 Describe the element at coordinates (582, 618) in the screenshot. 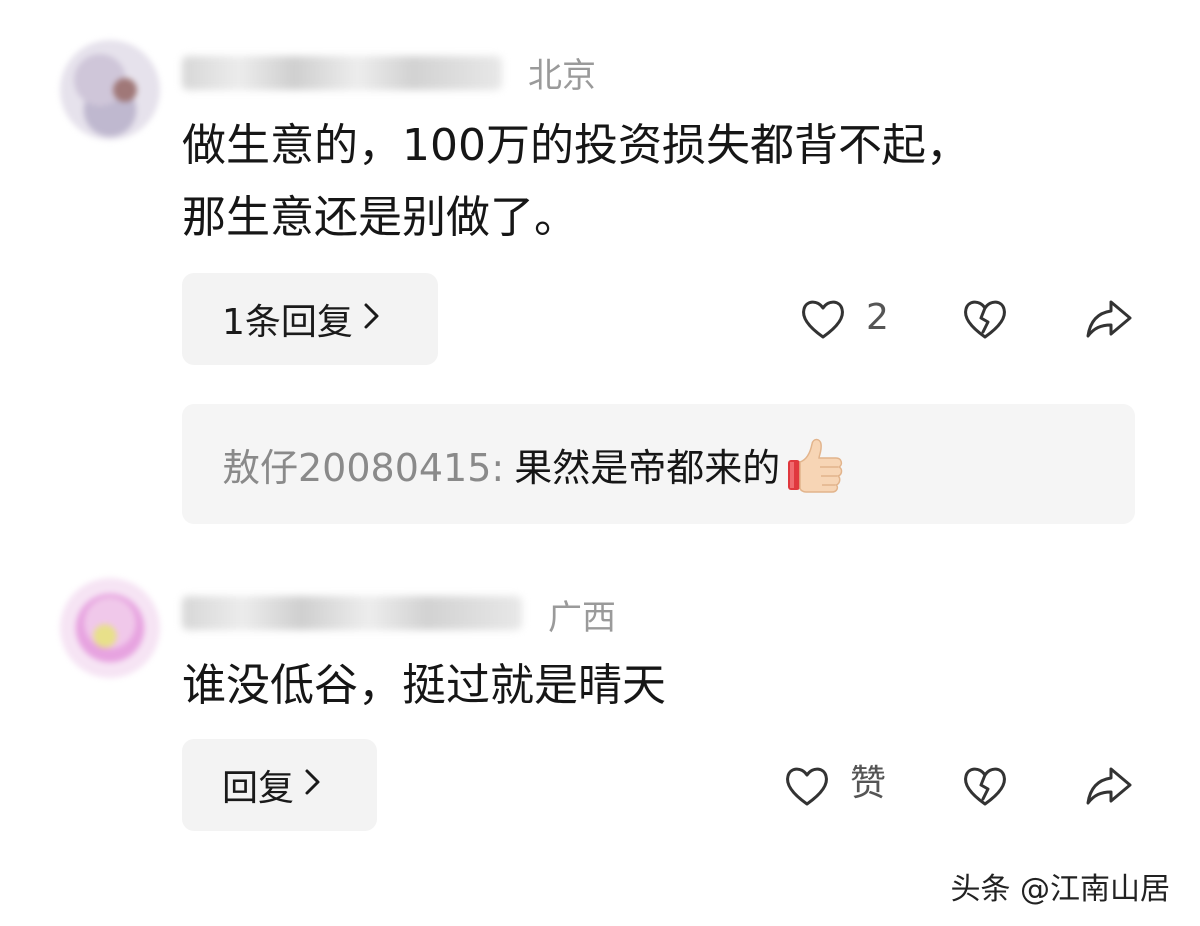

I see `comment-location: 广西` at that location.